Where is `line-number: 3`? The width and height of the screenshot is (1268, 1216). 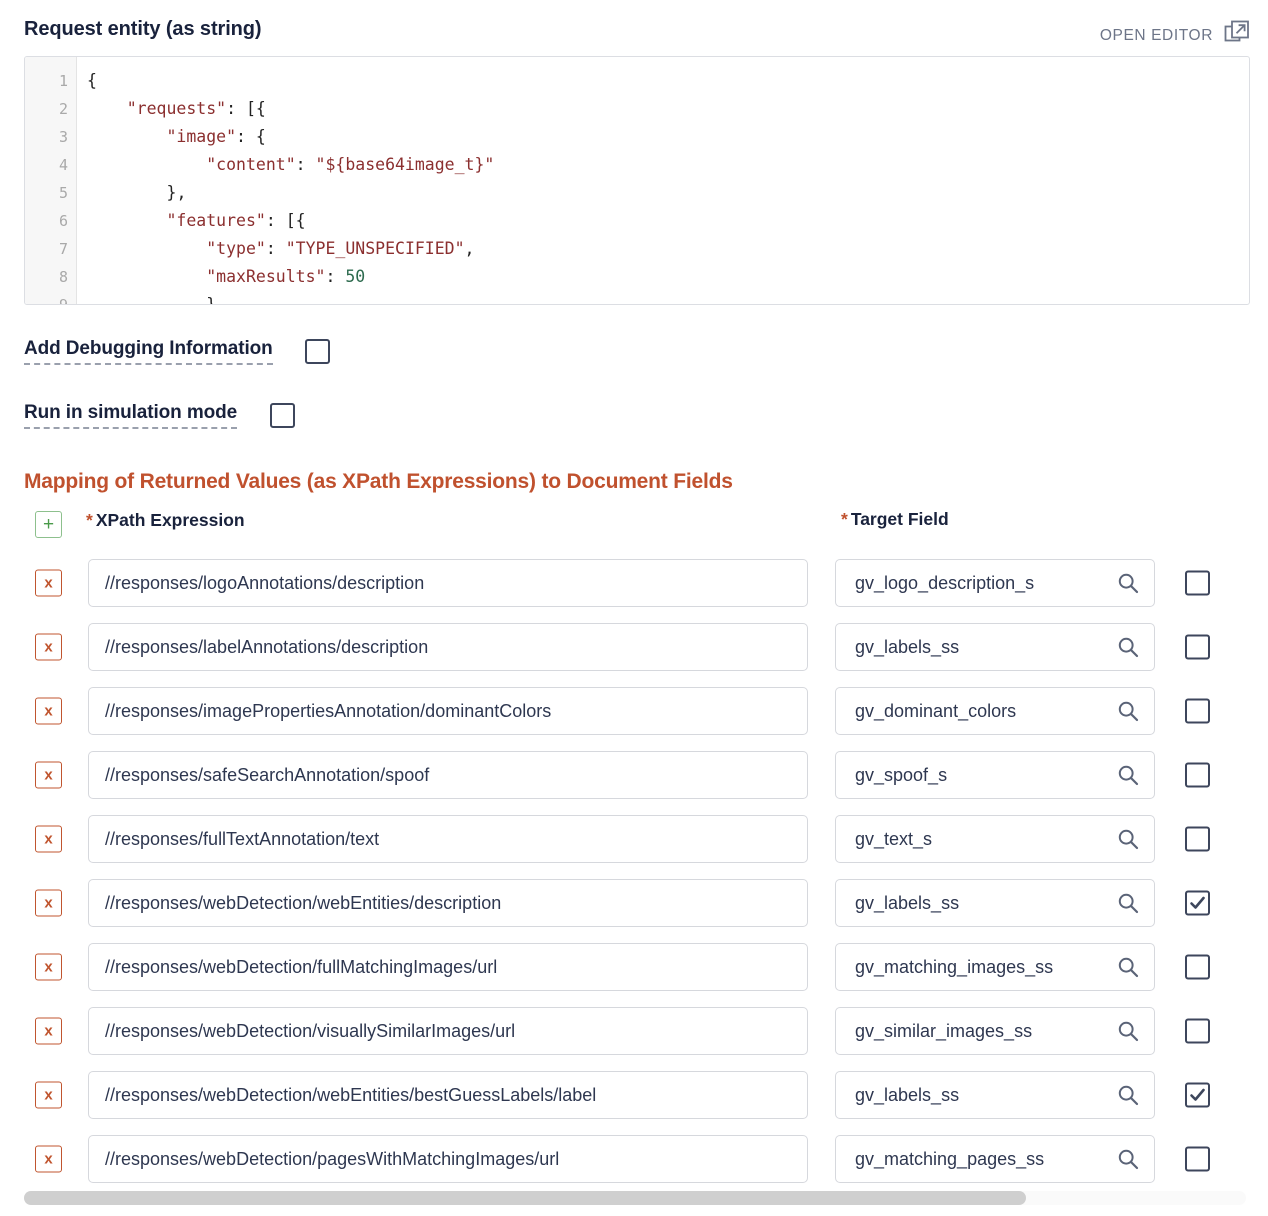
line-number: 3 is located at coordinates (63, 137).